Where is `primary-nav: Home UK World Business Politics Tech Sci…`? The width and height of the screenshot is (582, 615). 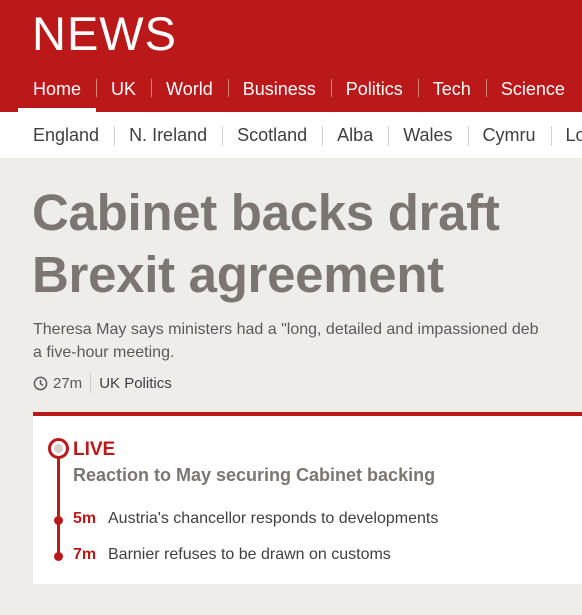
primary-nav: Home UK World Business Politics Tech Sci… is located at coordinates (299, 89).